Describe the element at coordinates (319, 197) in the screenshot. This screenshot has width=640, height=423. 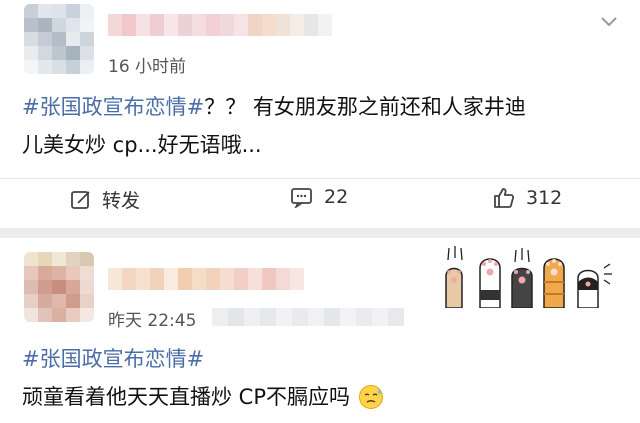
I see `comment-button: 22` at that location.